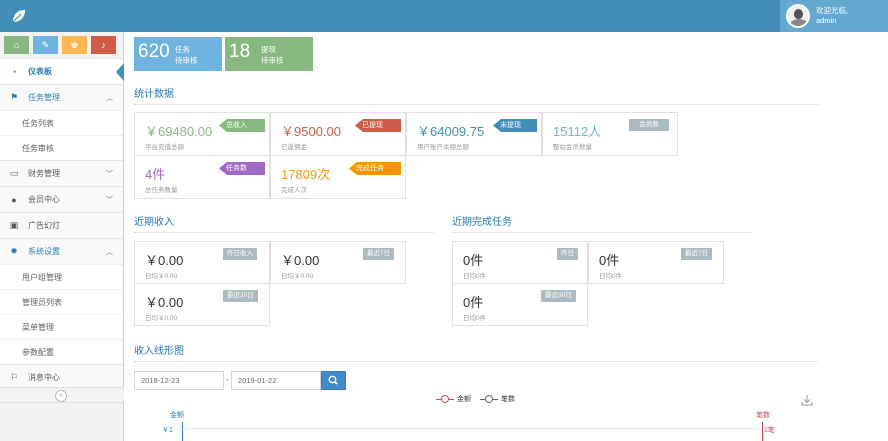  What do you see at coordinates (179, 380) in the screenshot?
I see `date-from-input: 2018-12-23` at bounding box center [179, 380].